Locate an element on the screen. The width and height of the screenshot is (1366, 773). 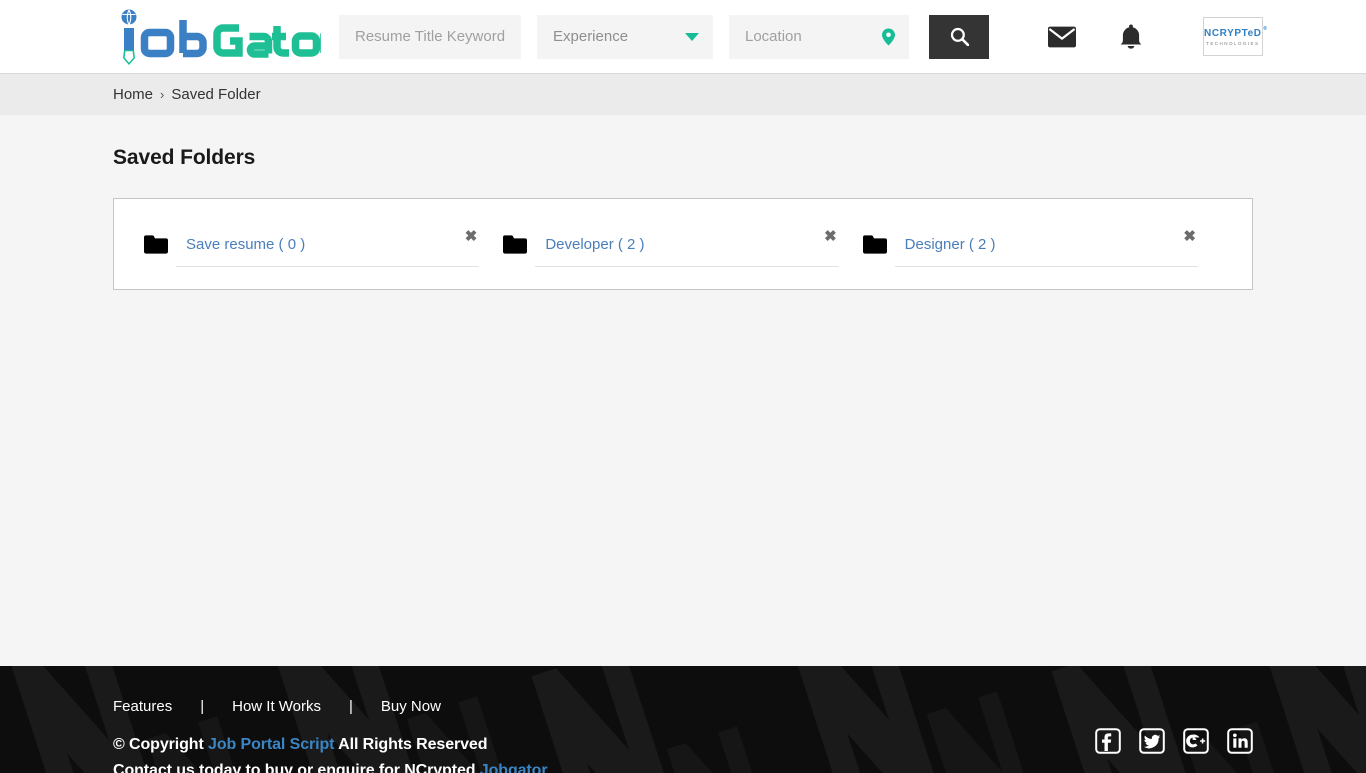
ncrypted-badge-tagline: TECHNOLOGIES is located at coordinates (1233, 43).